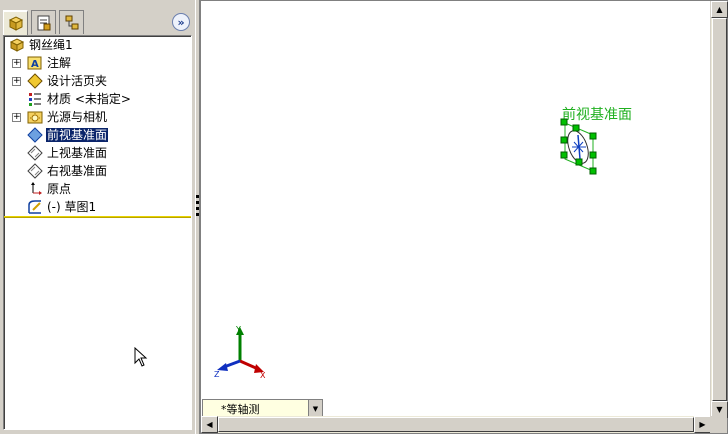  Describe the element at coordinates (77, 81) in the screenshot. I see `tree-item-label: 设计活页夹` at that location.